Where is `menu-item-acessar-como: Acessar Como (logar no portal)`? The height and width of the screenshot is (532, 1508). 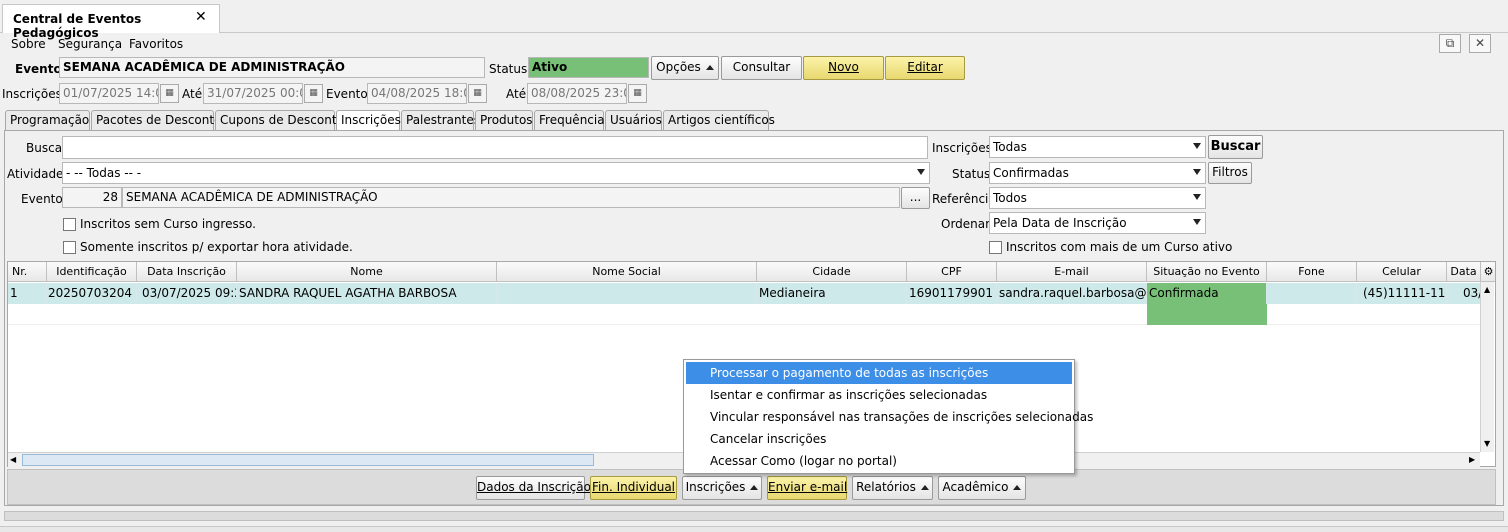
menu-item-acessar-como: Acessar Como (logar no portal) is located at coordinates (879, 461).